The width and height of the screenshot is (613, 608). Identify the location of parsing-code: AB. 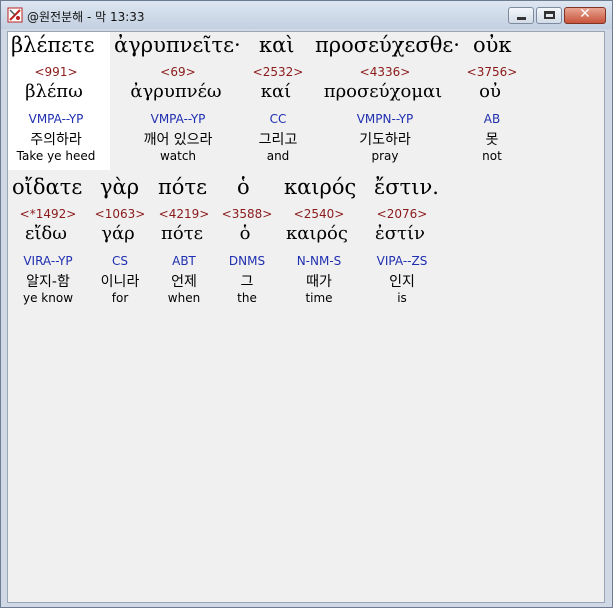
(492, 119).